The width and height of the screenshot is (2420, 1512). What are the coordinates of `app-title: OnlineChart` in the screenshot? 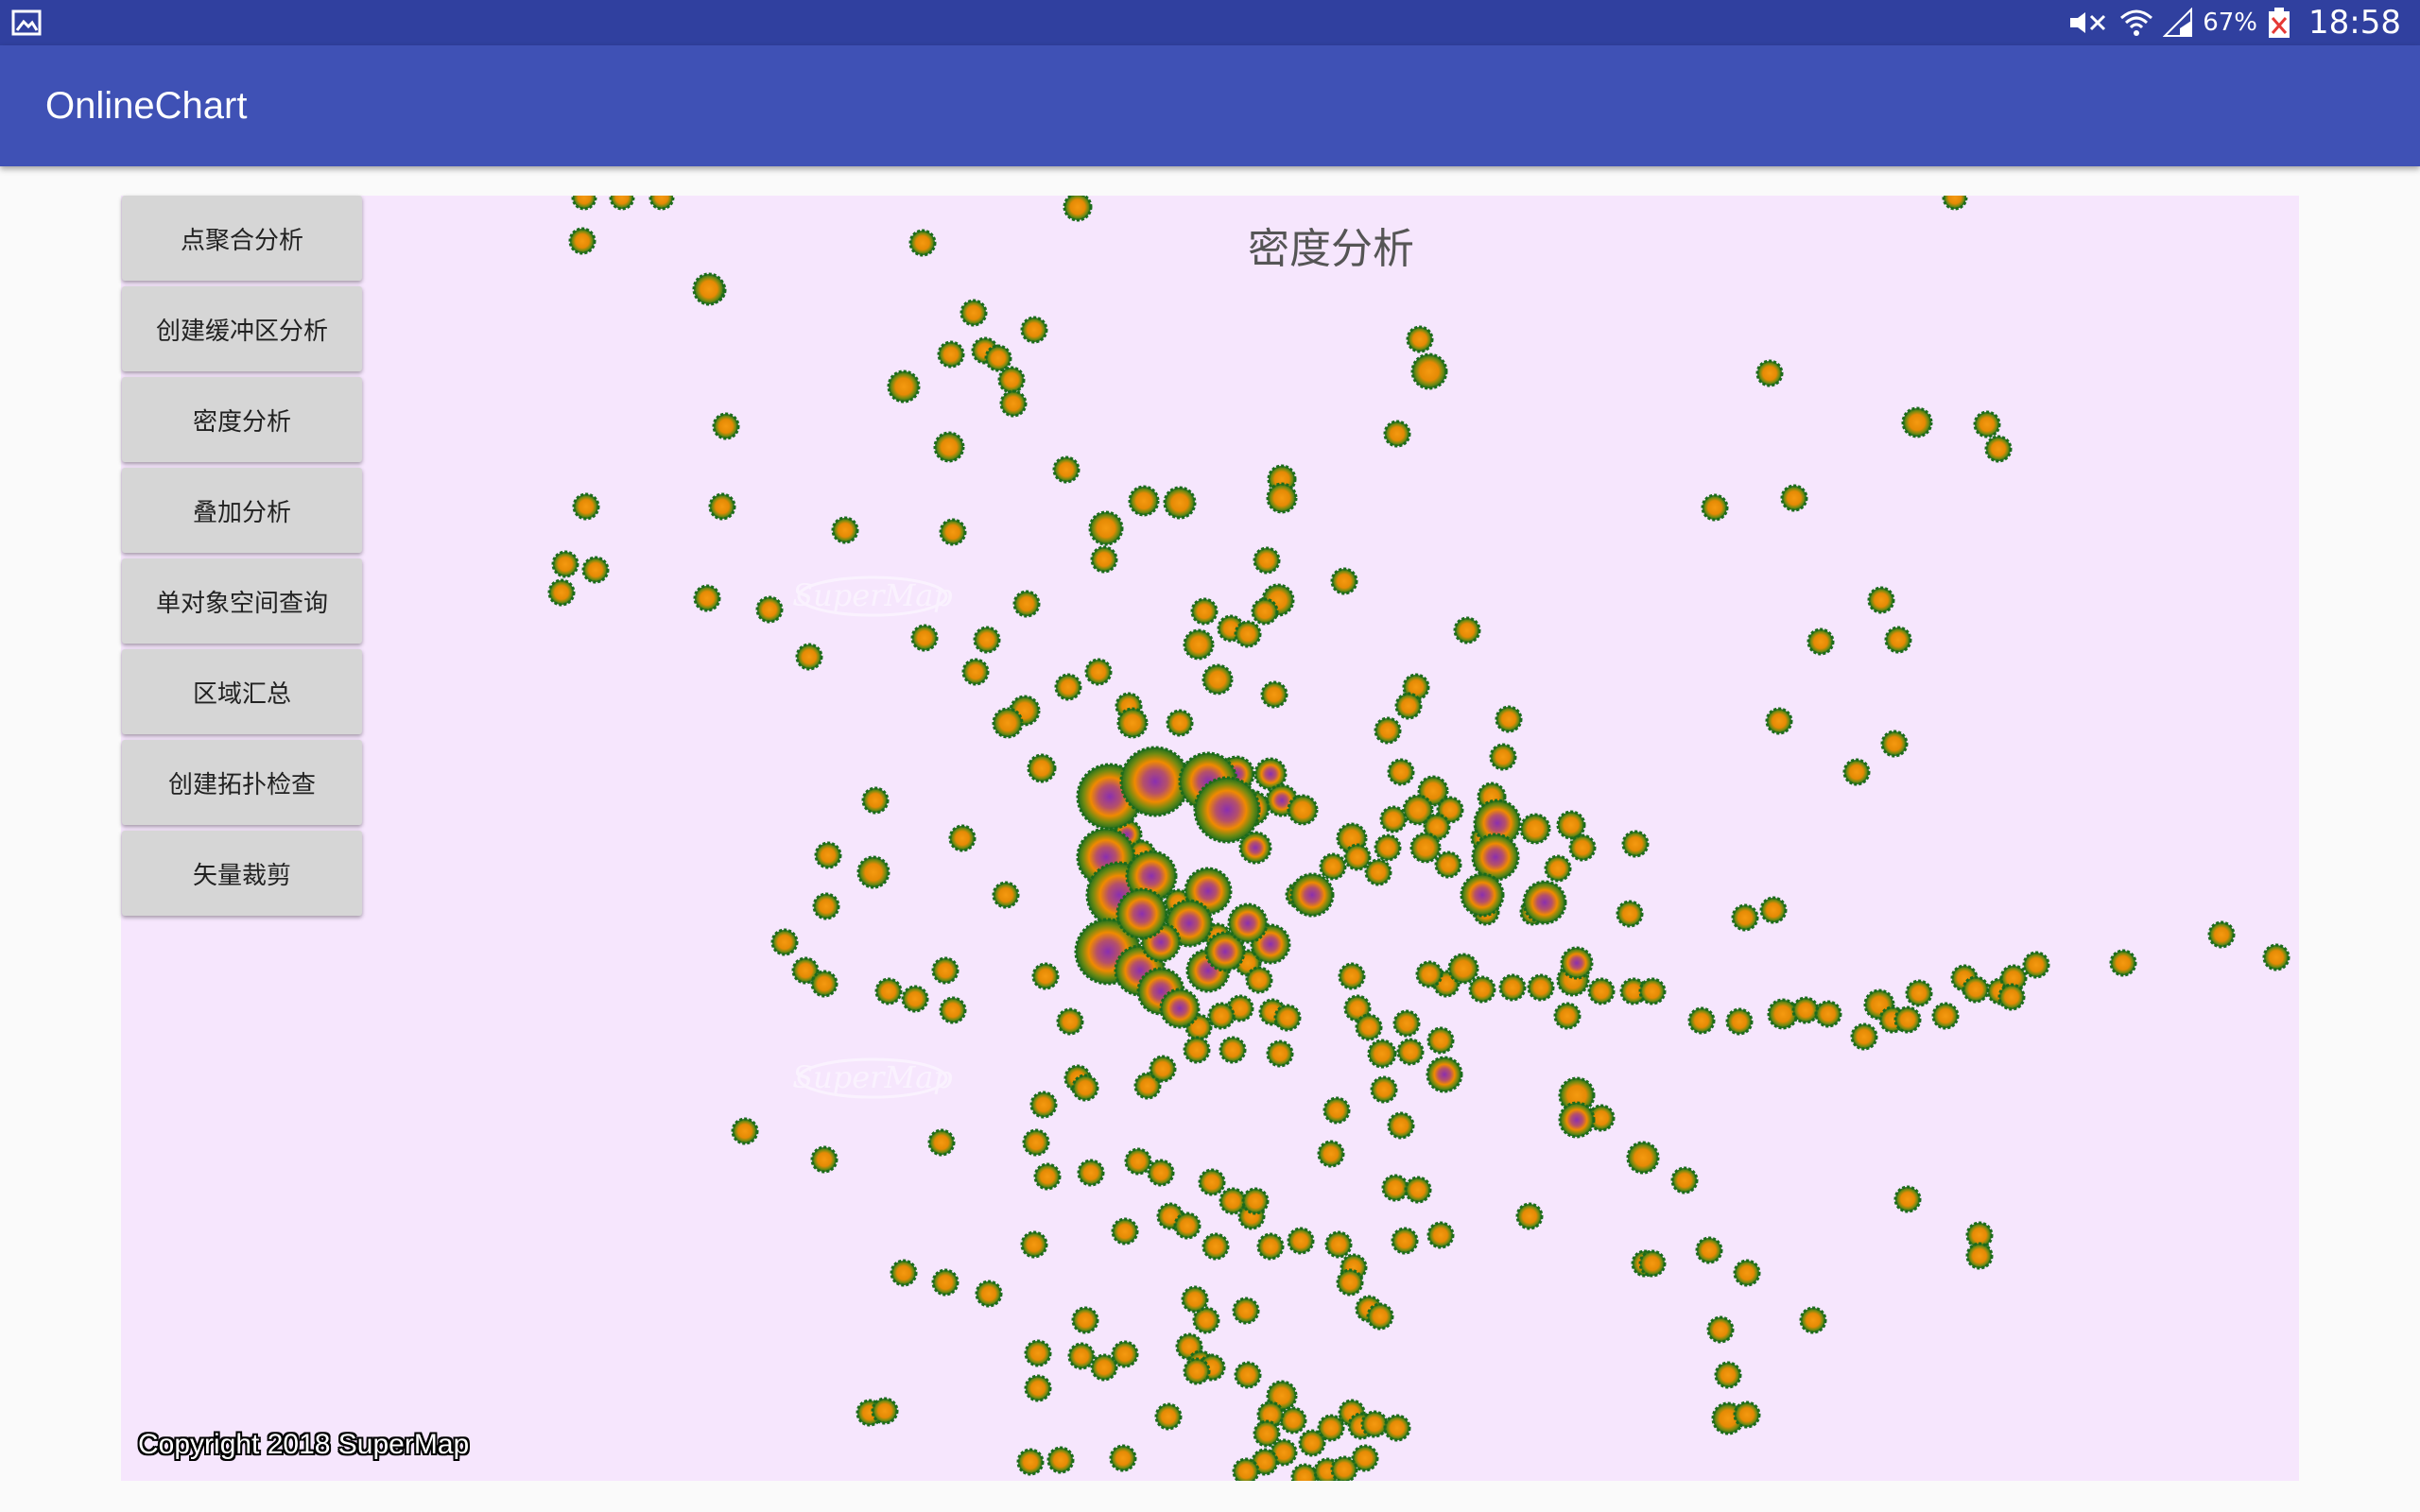 It's located at (146, 106).